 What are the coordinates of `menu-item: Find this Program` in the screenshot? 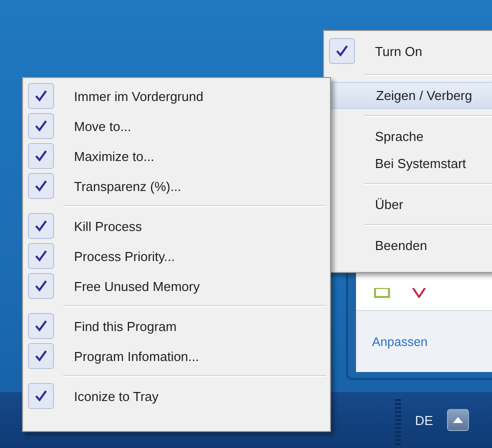 It's located at (176, 326).